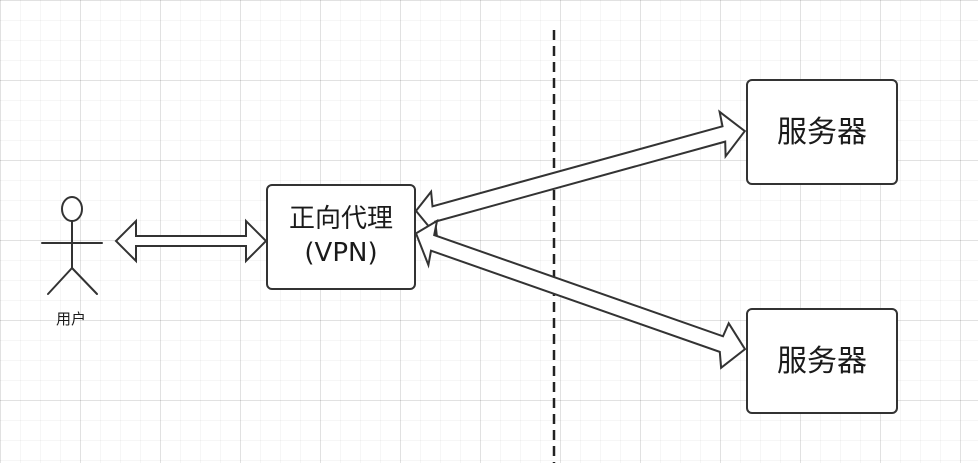  What do you see at coordinates (340, 219) in the screenshot?
I see `proxy-title: 正向代理` at bounding box center [340, 219].